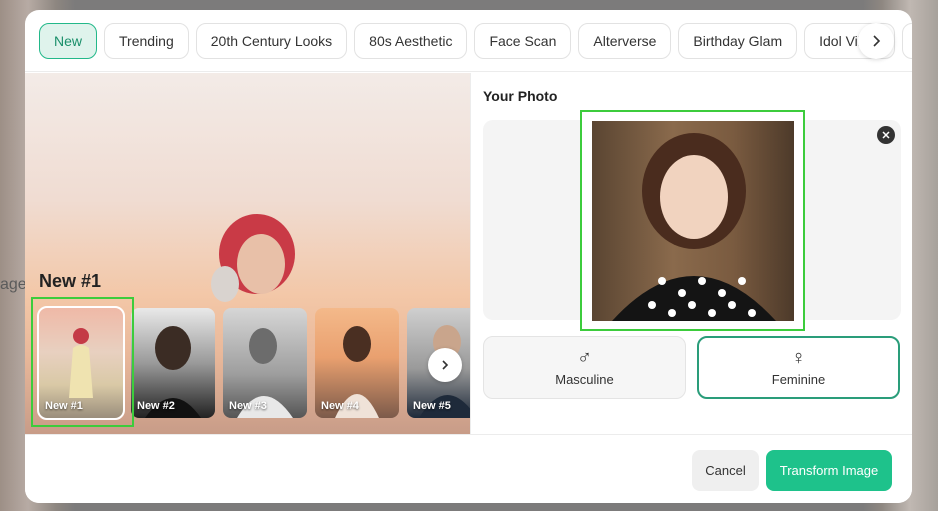 The image size is (938, 511). I want to click on feminine-label: Feminine, so click(798, 379).